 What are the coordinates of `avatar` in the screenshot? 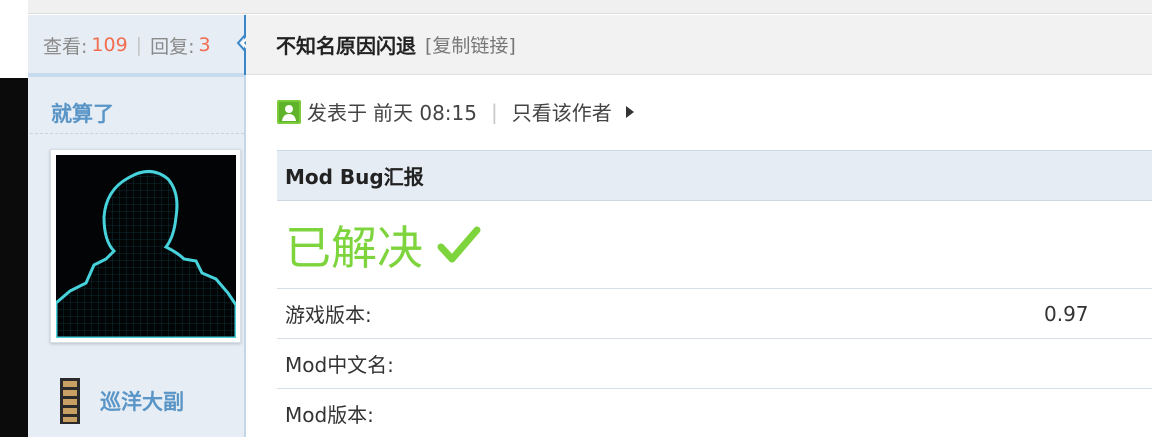 It's located at (145, 246).